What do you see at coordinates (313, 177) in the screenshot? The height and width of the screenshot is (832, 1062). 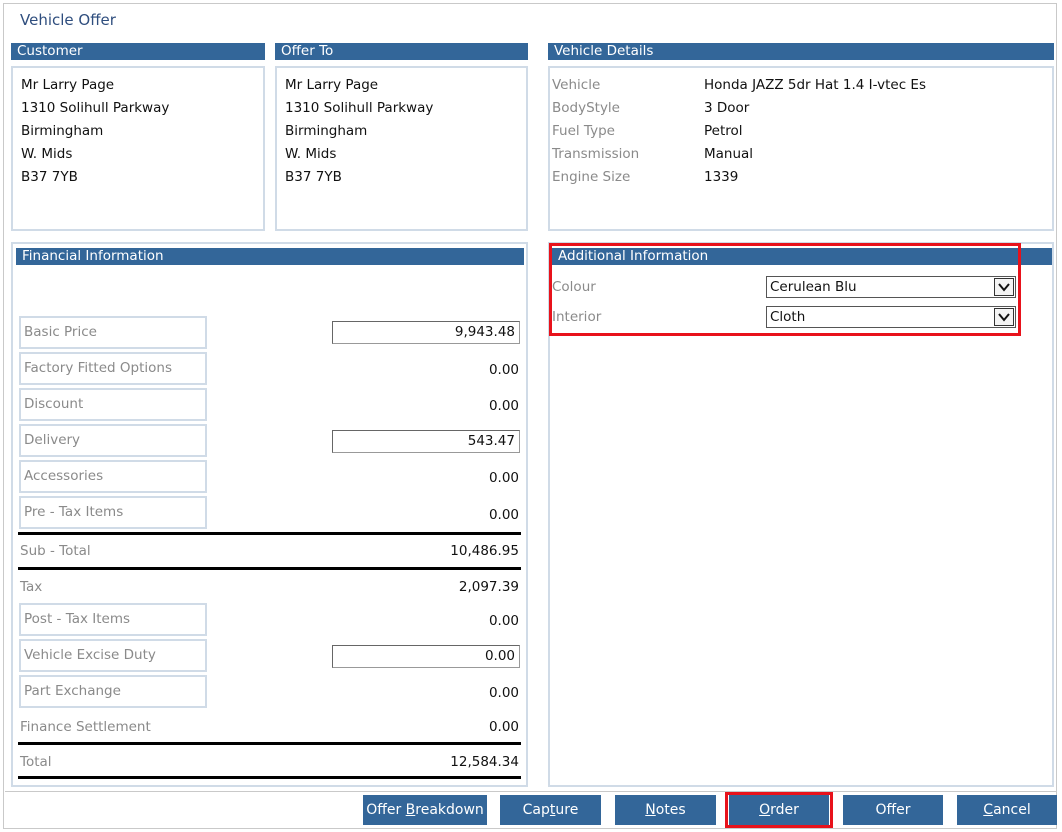 I see `offer-to-postcode: B37 7YB` at bounding box center [313, 177].